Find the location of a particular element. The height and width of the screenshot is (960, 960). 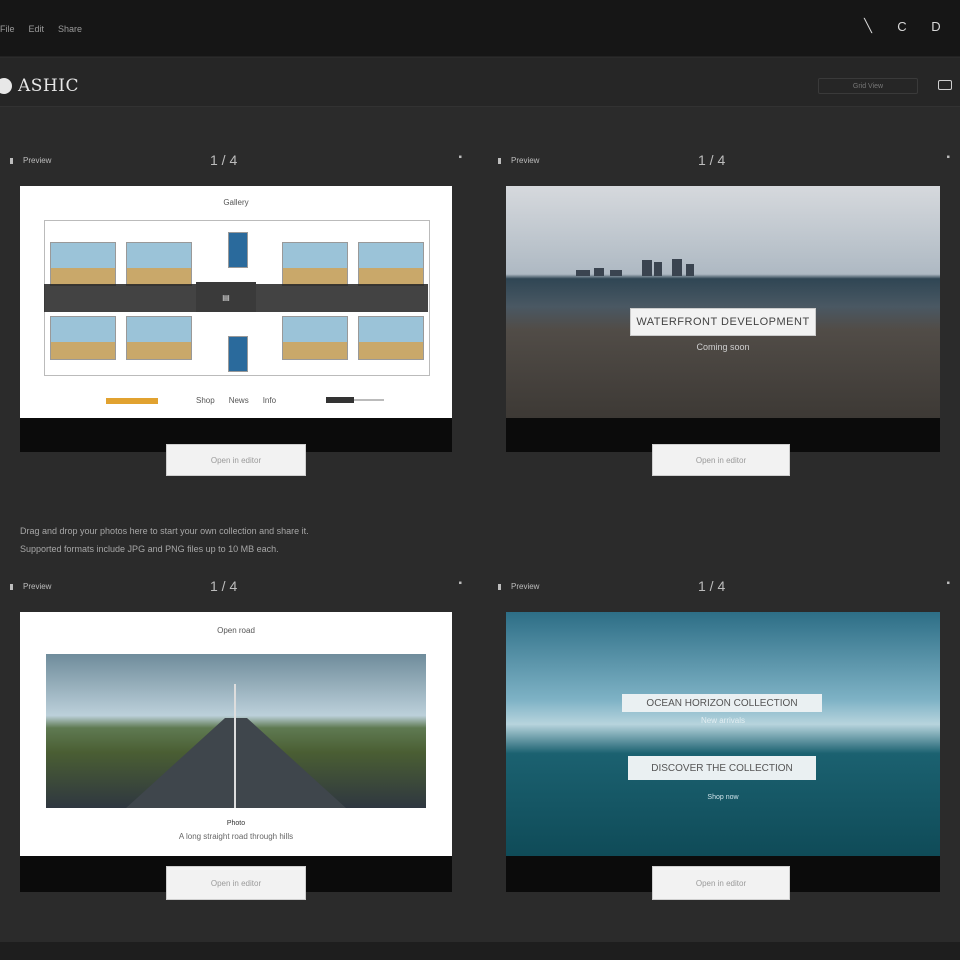

nav-file: File is located at coordinates (7, 29).